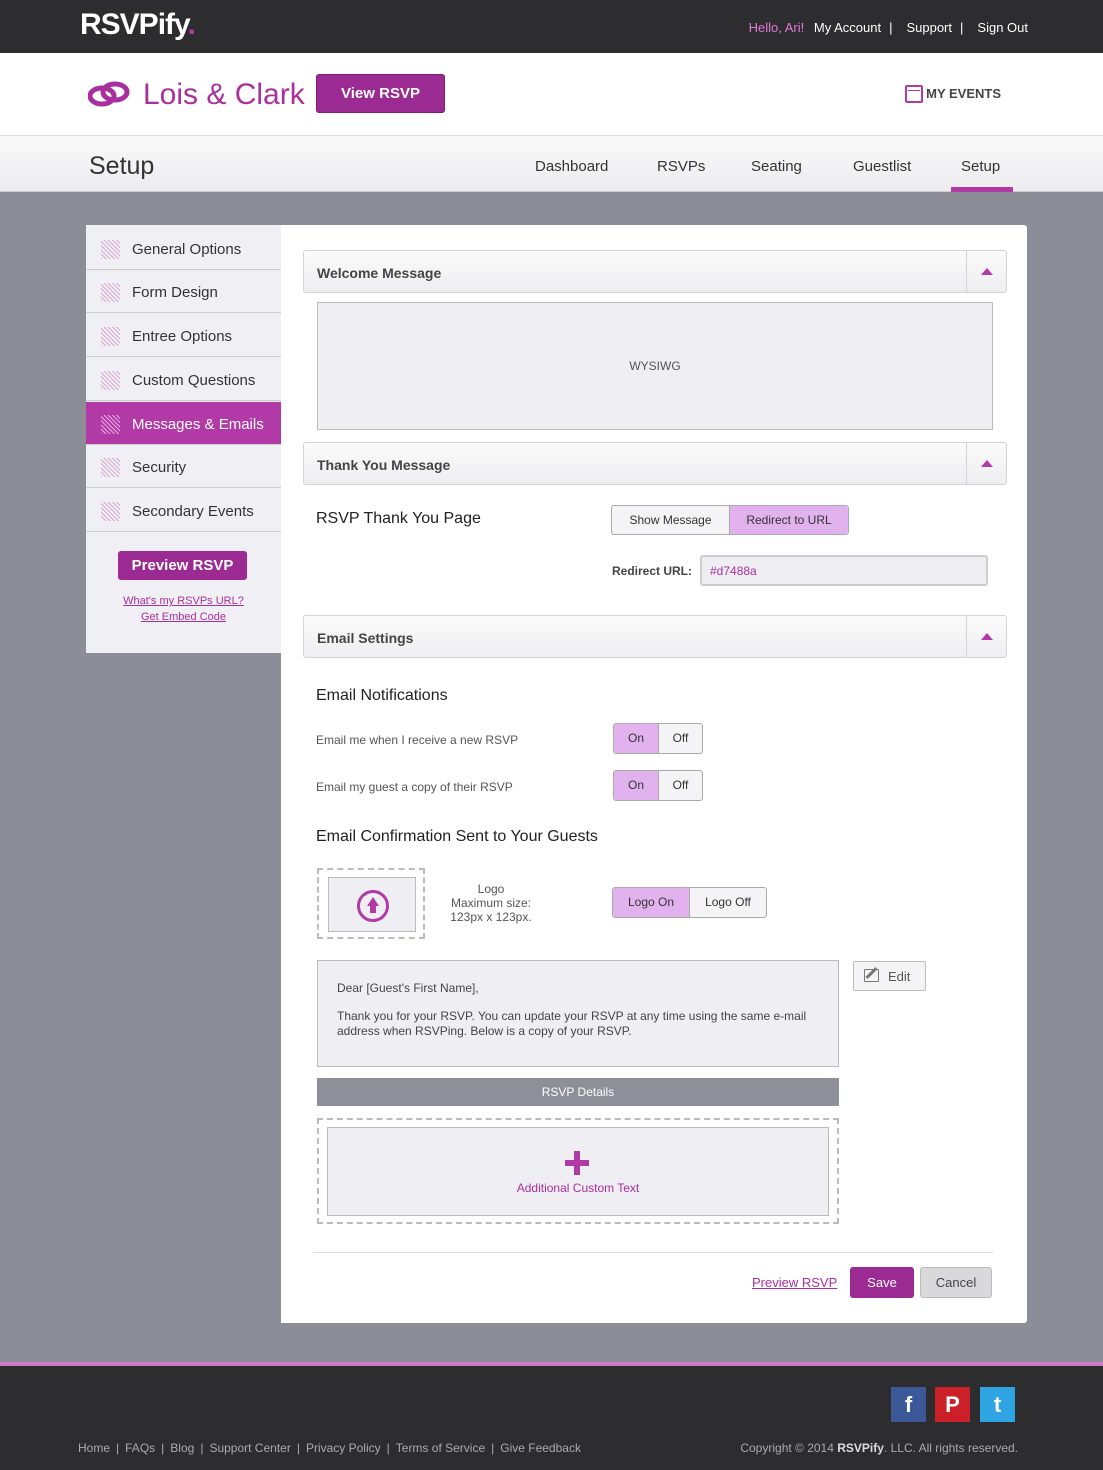  What do you see at coordinates (109, 94) in the screenshot?
I see `rings-icon` at bounding box center [109, 94].